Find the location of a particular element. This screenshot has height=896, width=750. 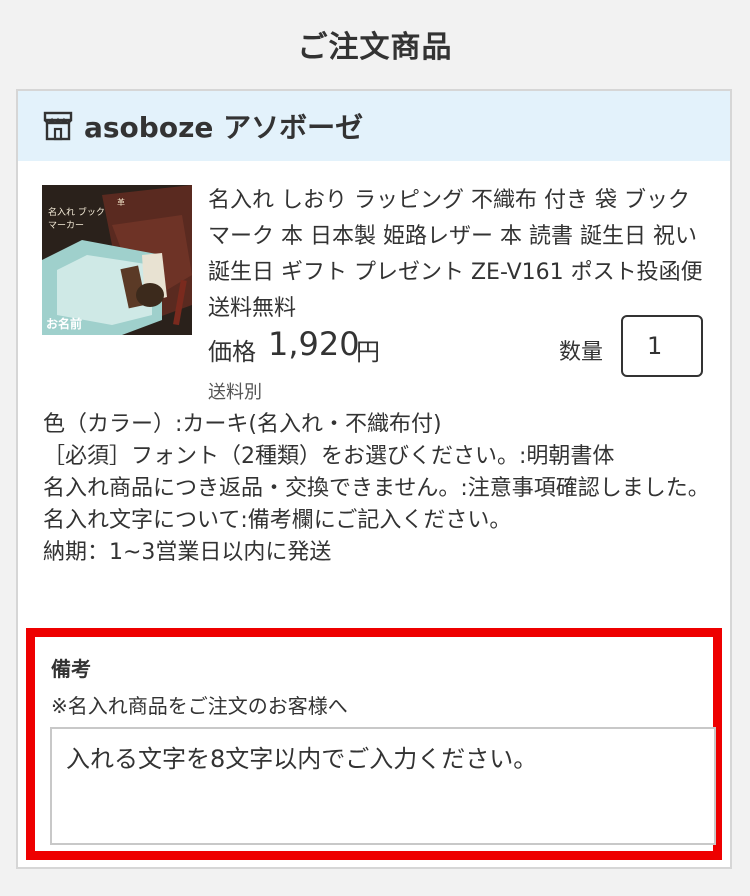

option-delivery: 納期：1~3営業日以内に発送 is located at coordinates (187, 552).